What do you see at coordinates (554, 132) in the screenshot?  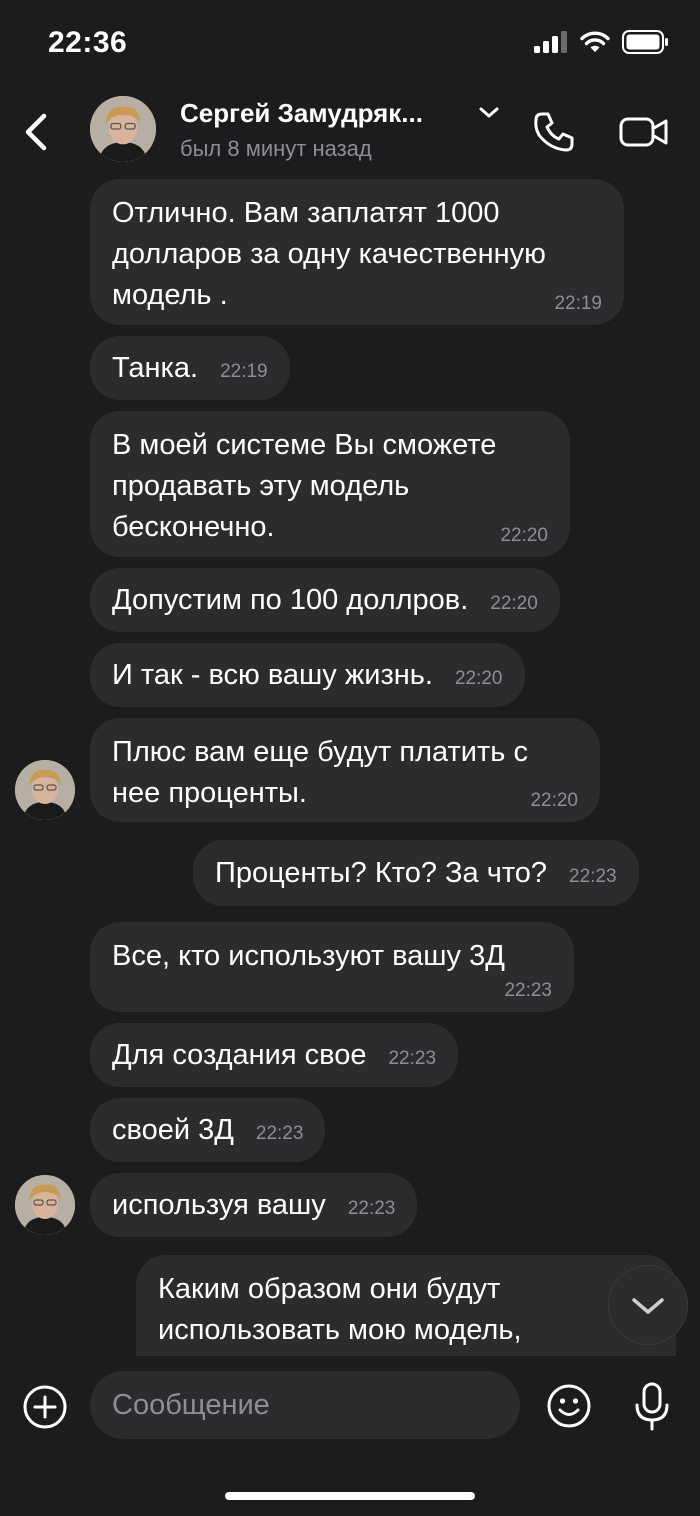 I see `phone-icon` at bounding box center [554, 132].